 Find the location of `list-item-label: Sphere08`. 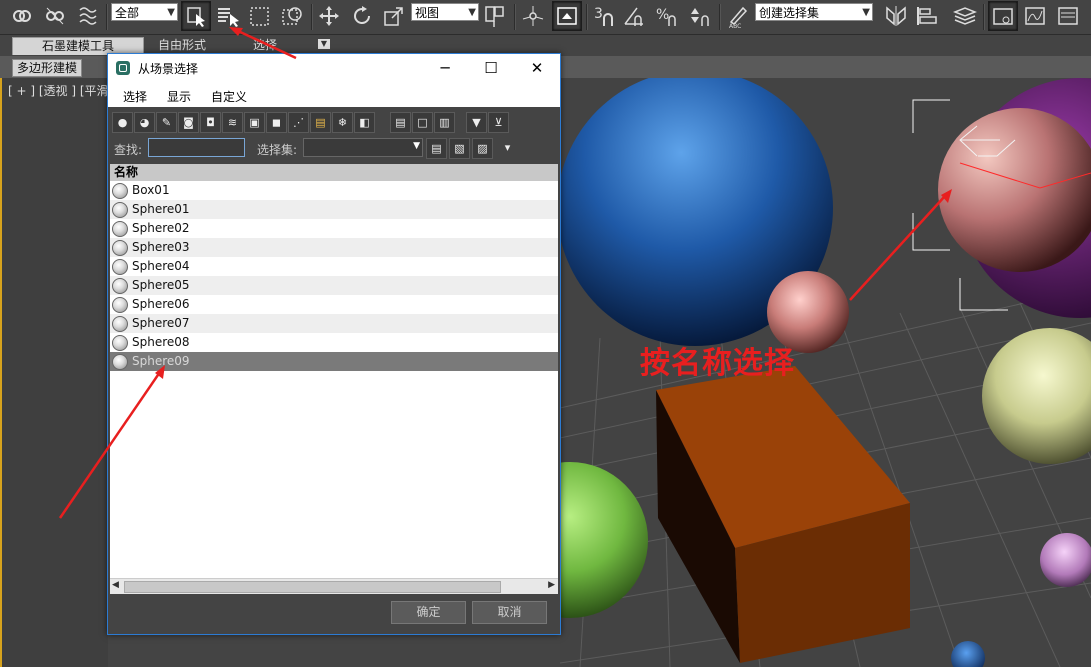

list-item-label: Sphere08 is located at coordinates (161, 342).